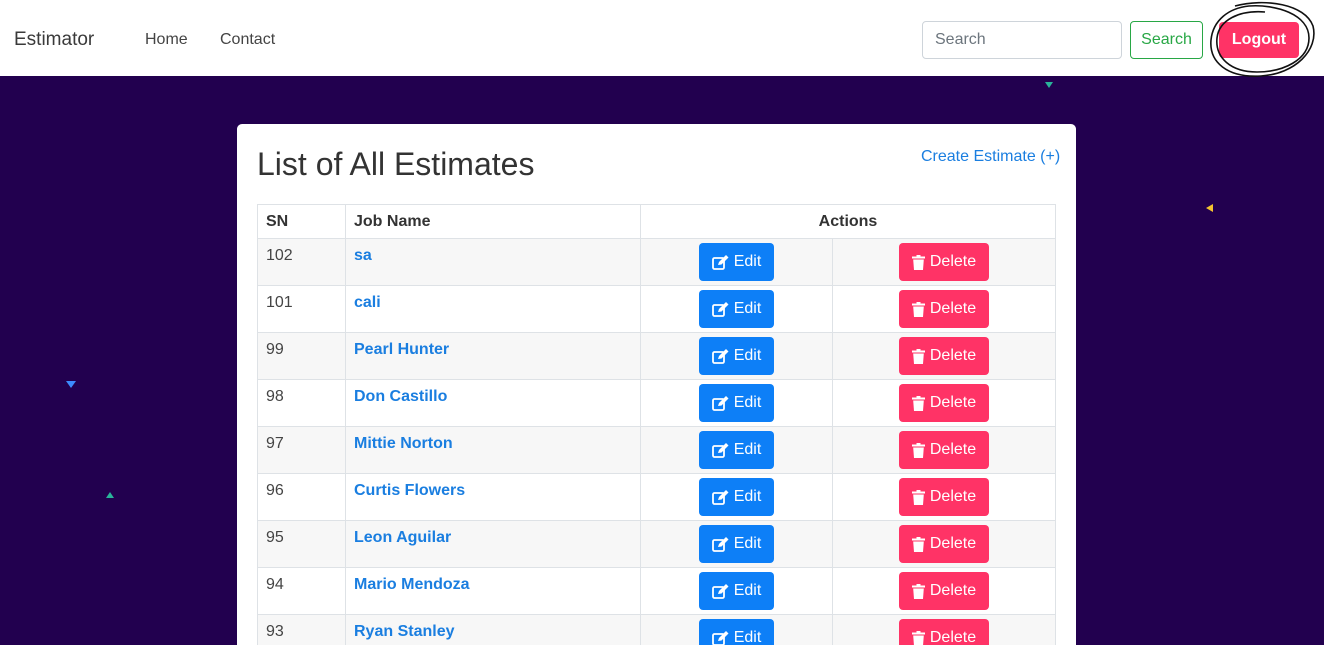 The height and width of the screenshot is (645, 1324). What do you see at coordinates (301, 221) in the screenshot?
I see `header-sn: SN` at bounding box center [301, 221].